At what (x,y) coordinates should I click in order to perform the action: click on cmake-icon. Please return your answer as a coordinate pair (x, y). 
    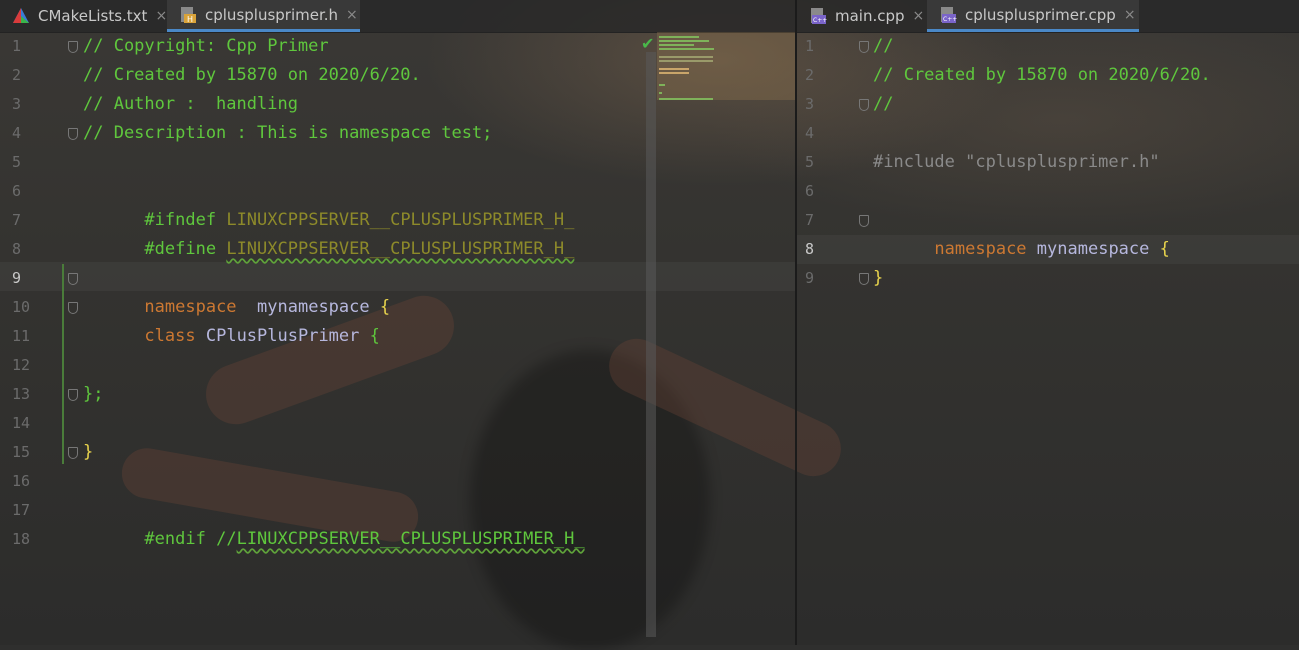
    Looking at the image, I should click on (21, 16).